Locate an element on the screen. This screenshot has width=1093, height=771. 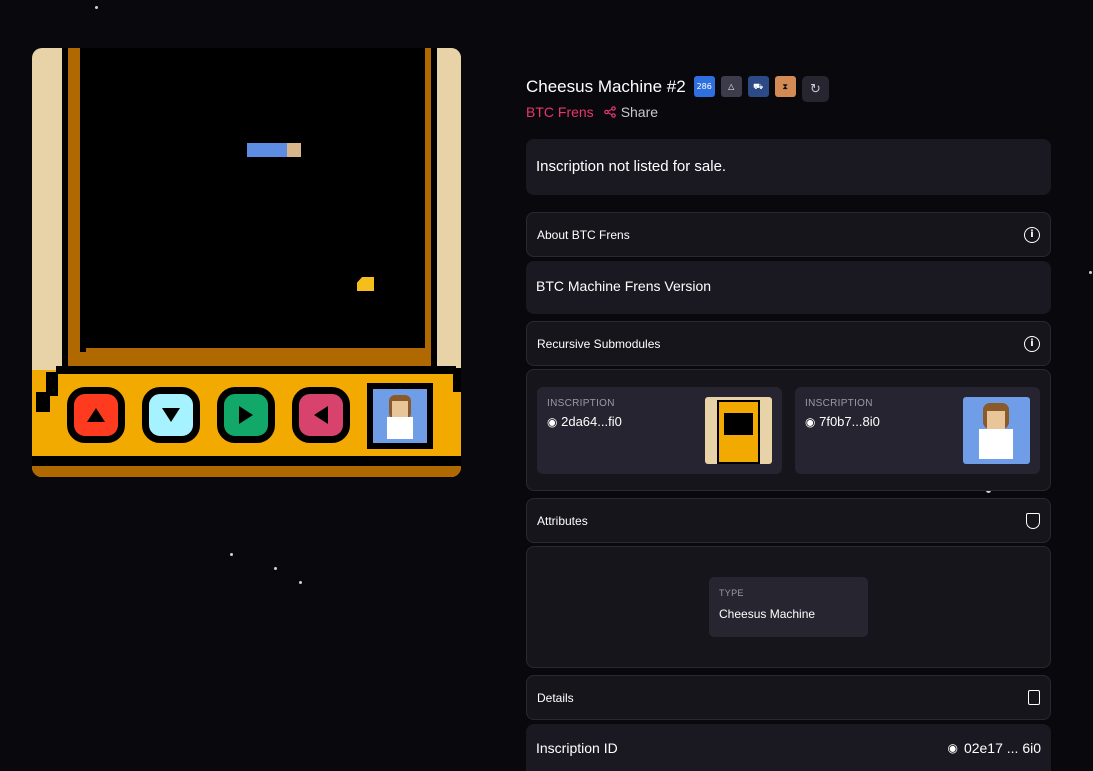
down-arrow-button is located at coordinates (171, 415).